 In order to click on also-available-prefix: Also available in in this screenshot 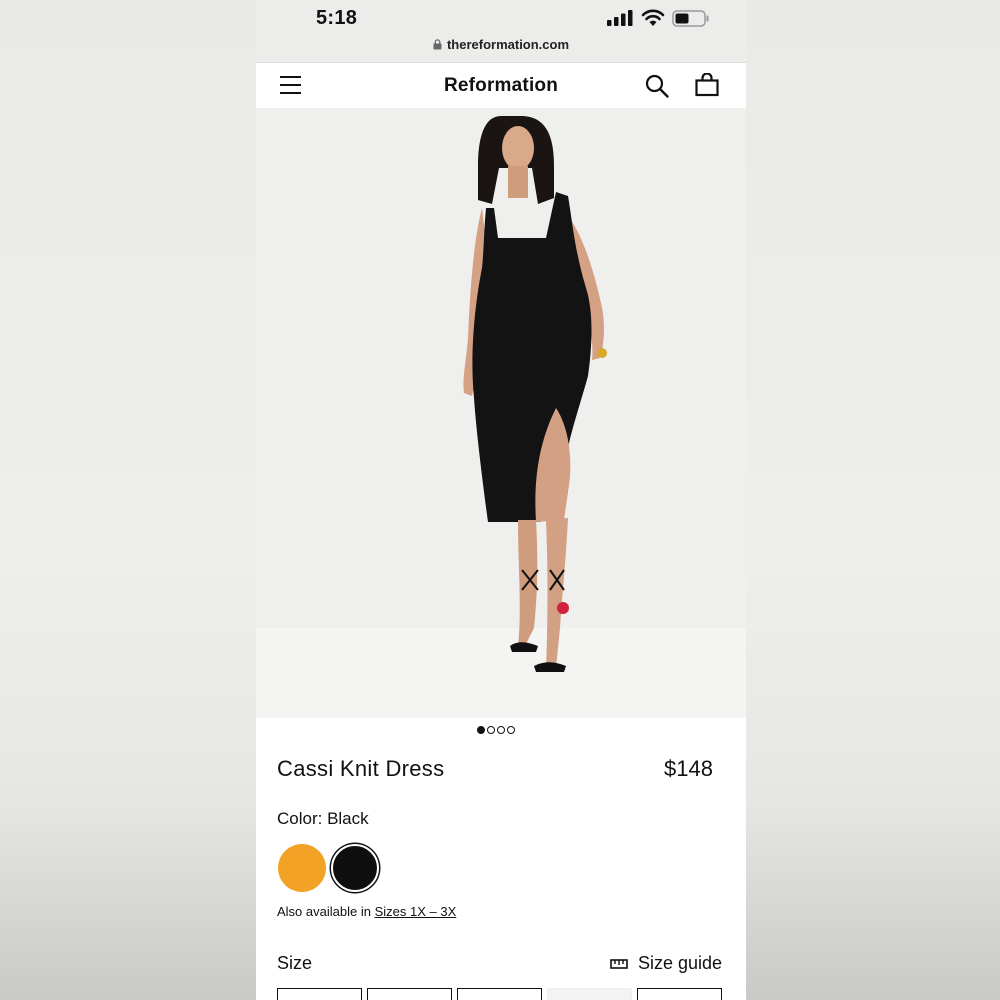, I will do `click(324, 911)`.